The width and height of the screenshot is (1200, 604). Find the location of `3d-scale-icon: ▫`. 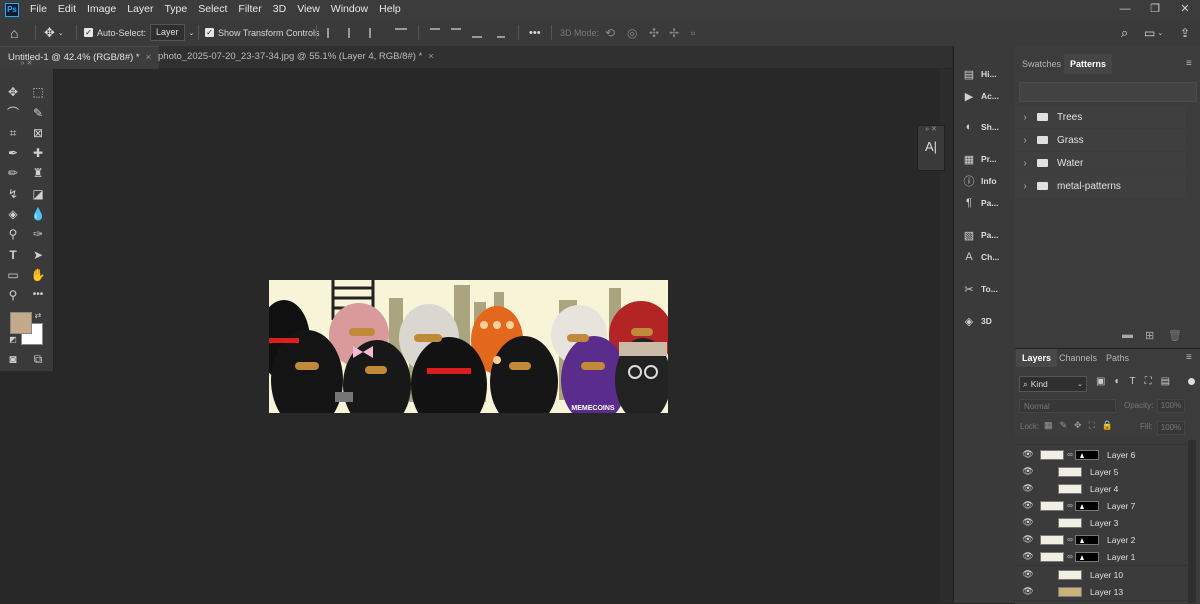

3d-scale-icon: ▫ is located at coordinates (693, 32).